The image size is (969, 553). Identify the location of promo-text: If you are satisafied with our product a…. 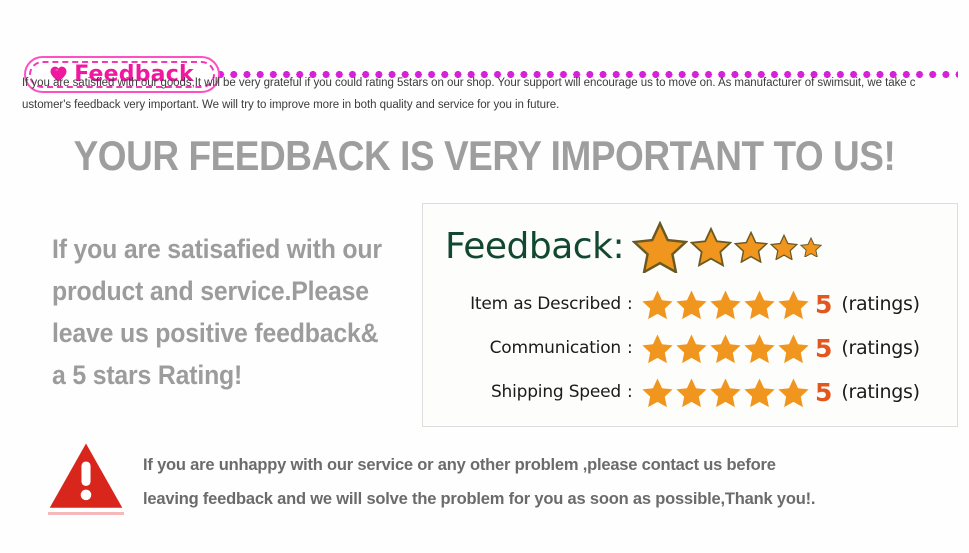
(237, 312).